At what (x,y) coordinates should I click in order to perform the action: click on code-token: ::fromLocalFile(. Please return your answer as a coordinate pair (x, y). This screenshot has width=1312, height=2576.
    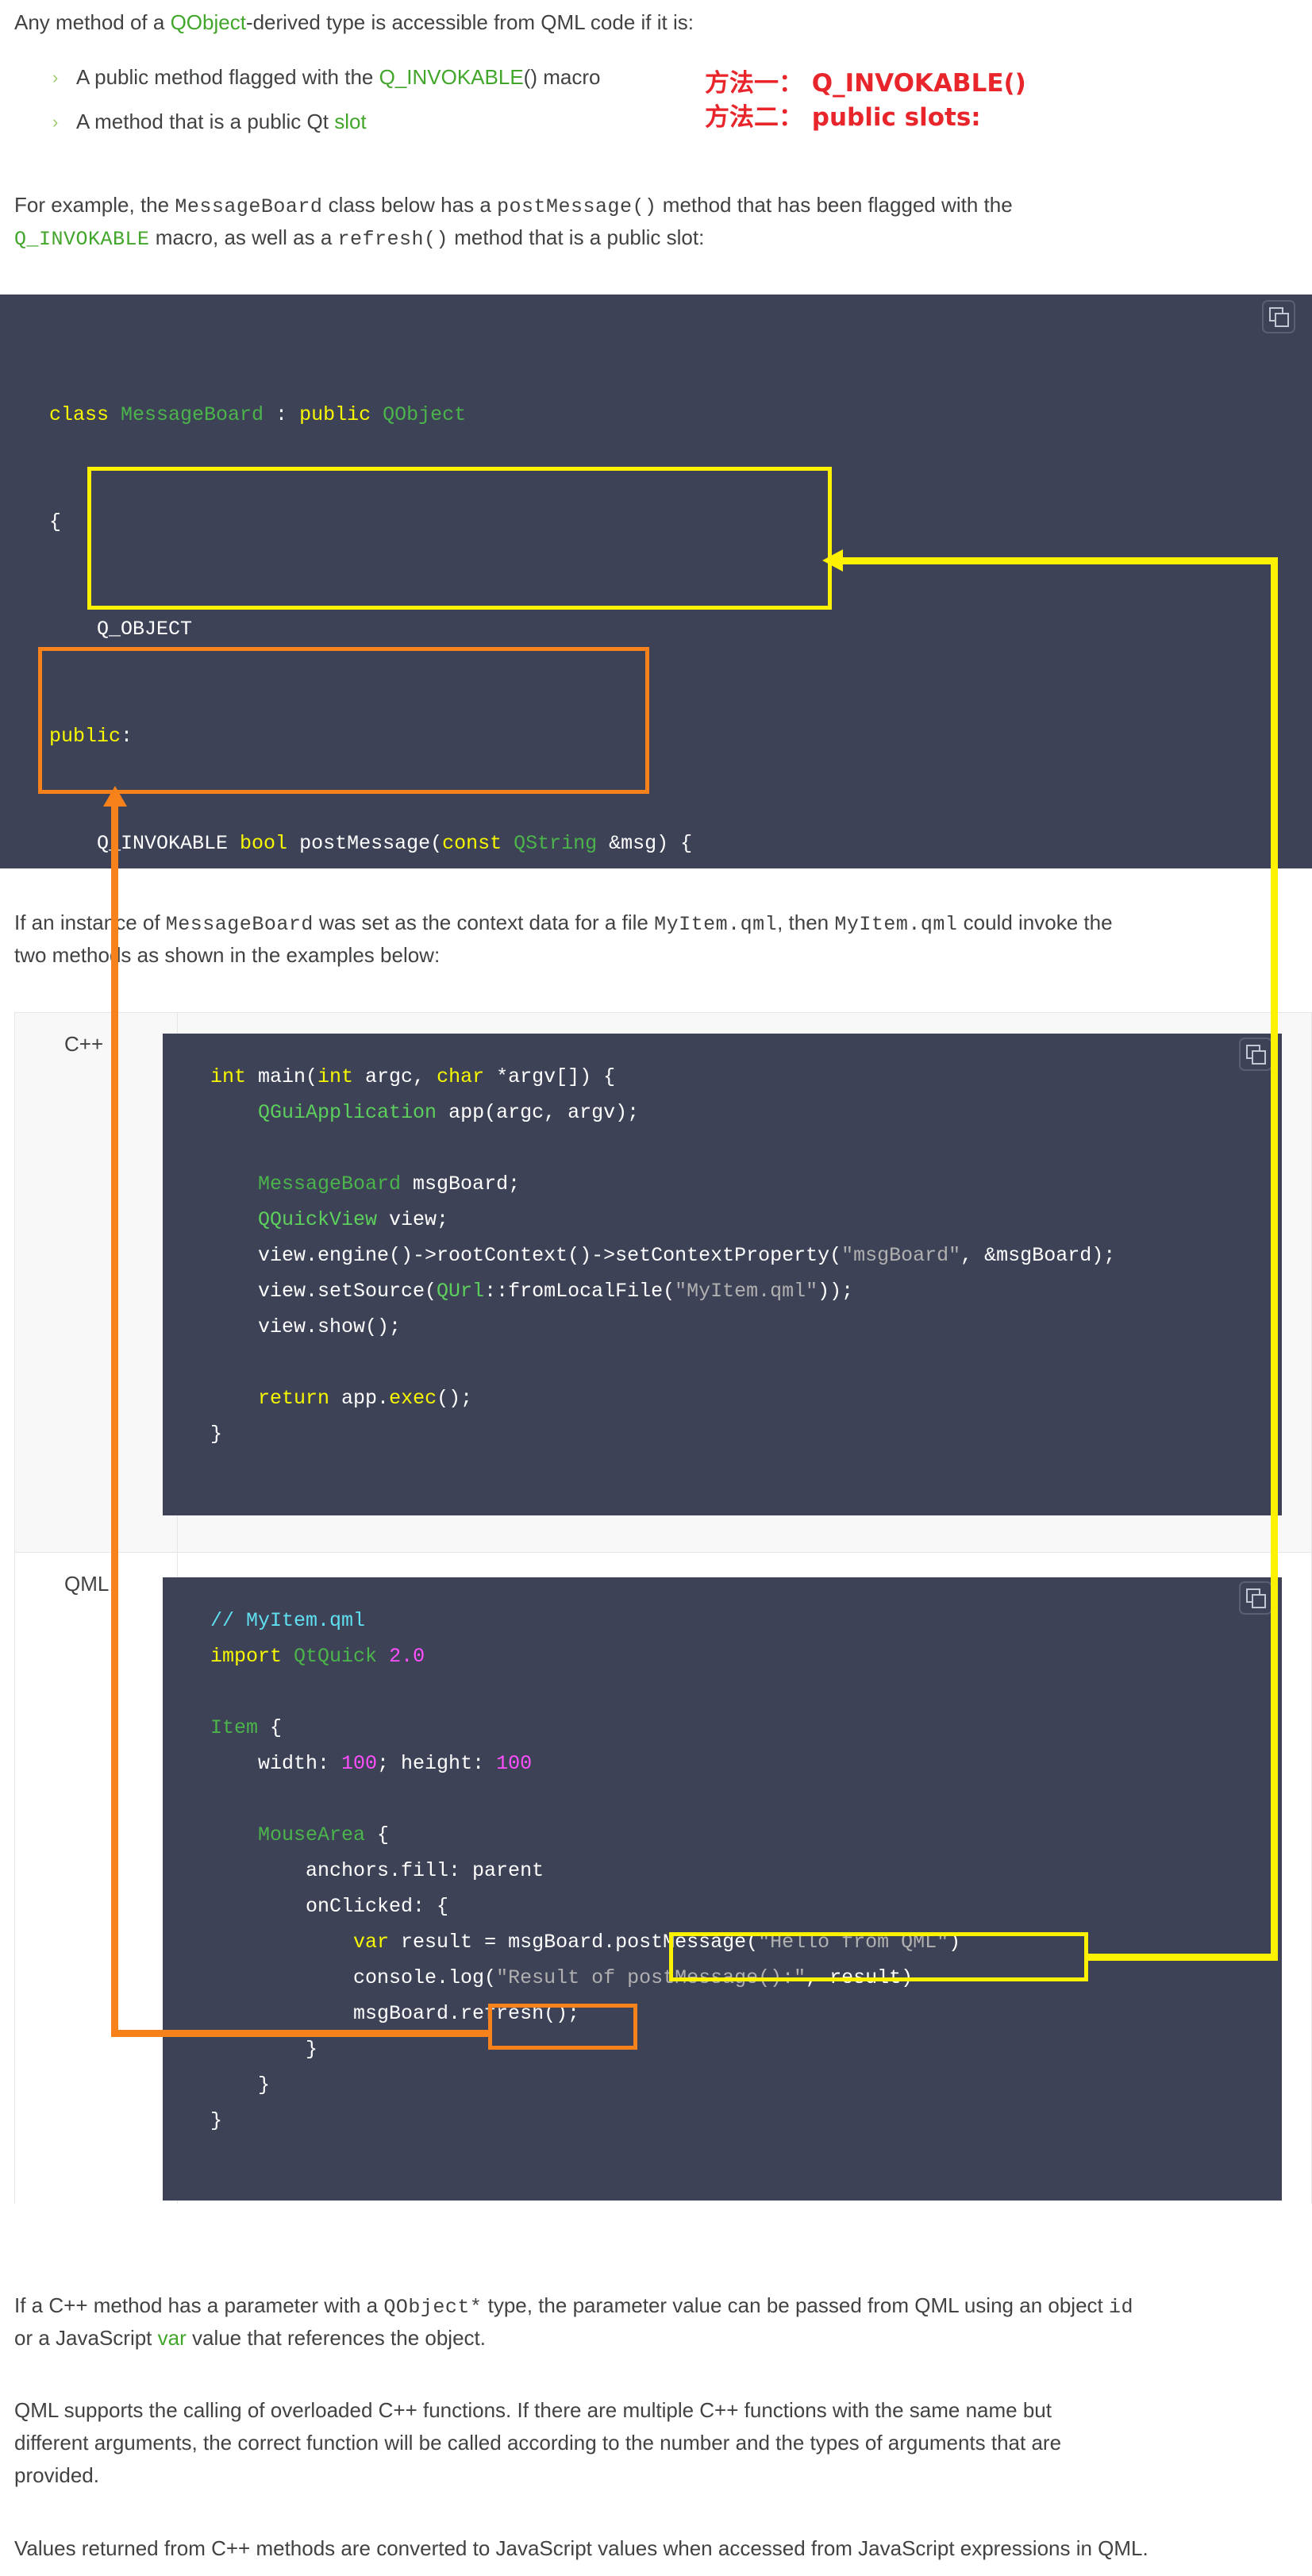
    Looking at the image, I should click on (579, 1291).